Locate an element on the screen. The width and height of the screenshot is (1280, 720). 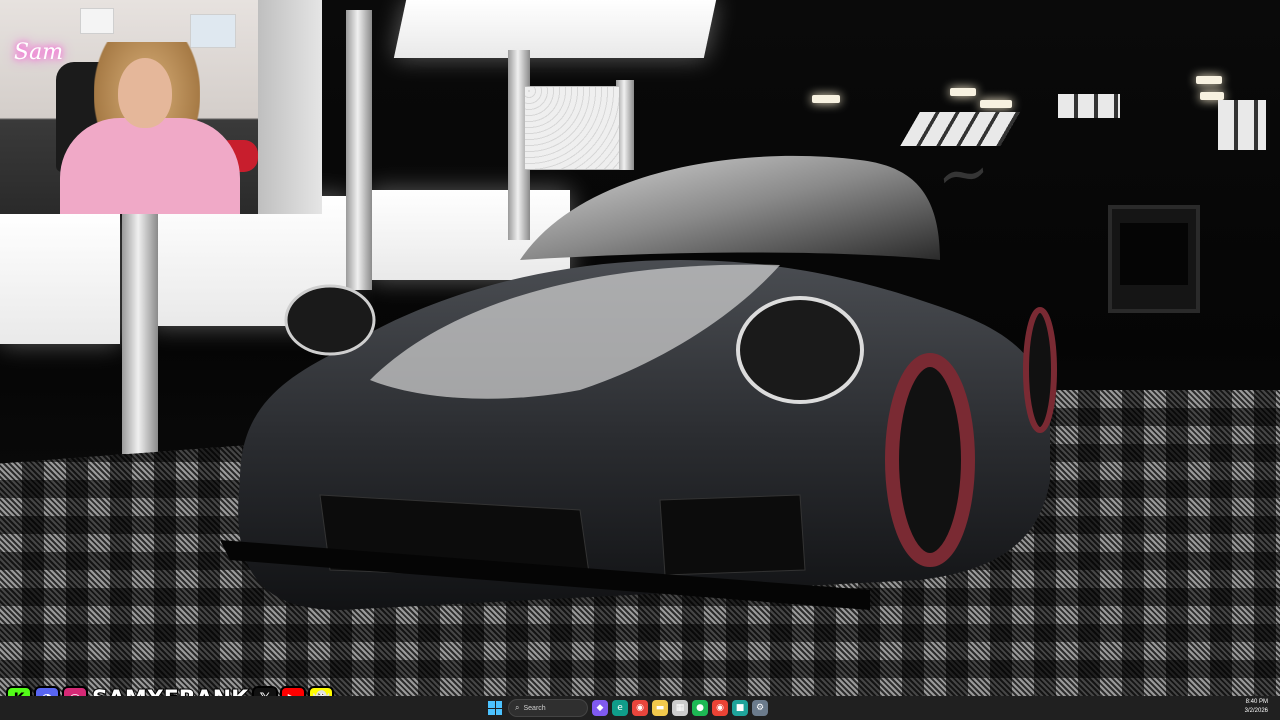
car-front-grille-right is located at coordinates (732, 535).